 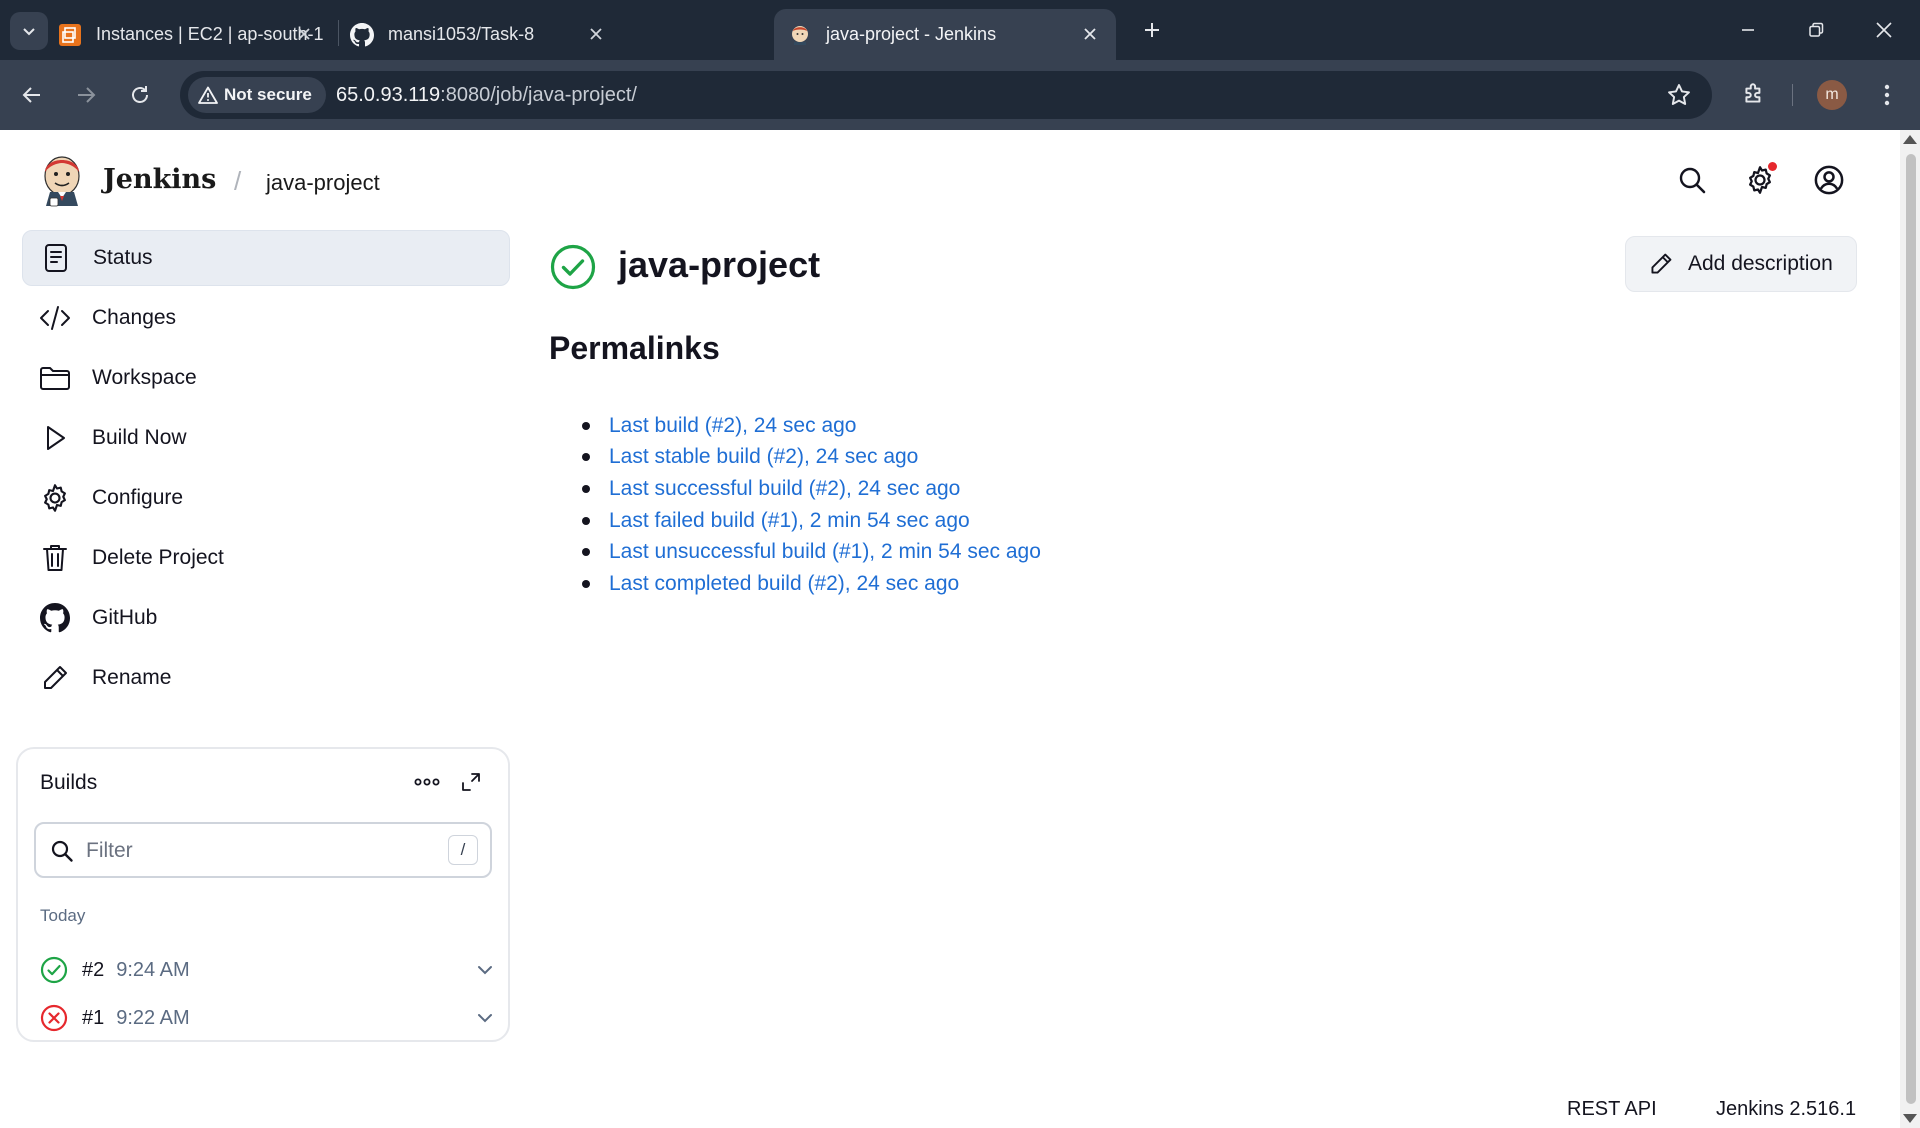 I want to click on browser-menu-button, so click(x=1887, y=95).